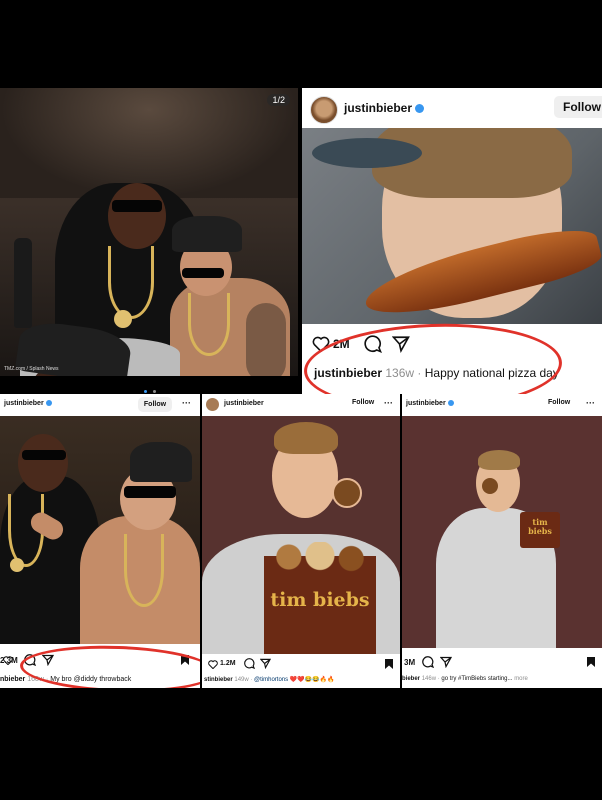  I want to click on caption-username: nbieber, so click(12, 679).